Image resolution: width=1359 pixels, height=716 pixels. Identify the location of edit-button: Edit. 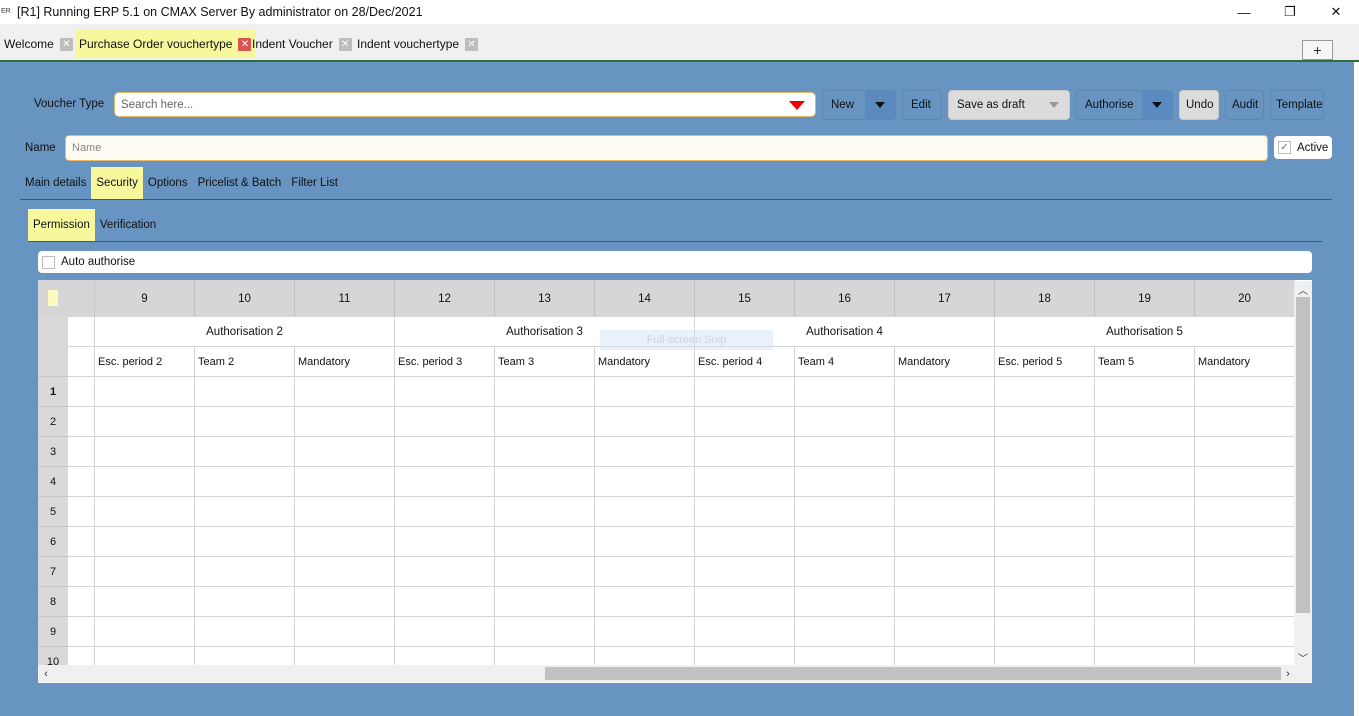
(922, 105).